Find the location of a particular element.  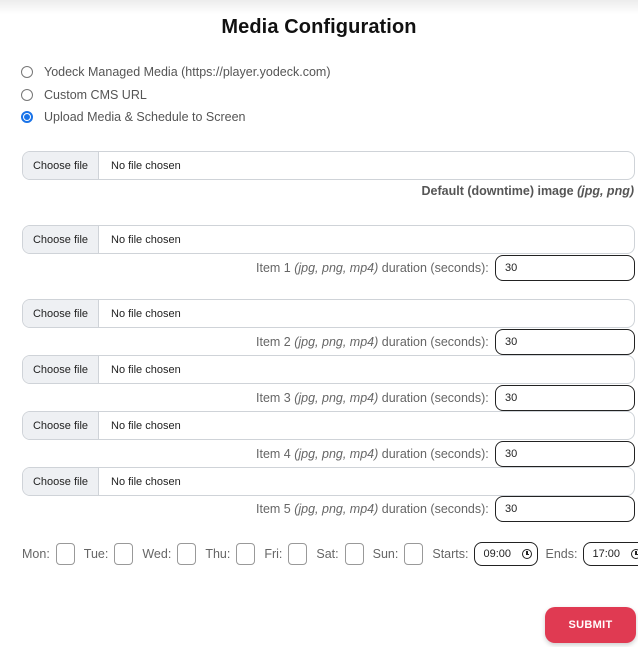

item-label-prefix: Item 1 is located at coordinates (275, 268).